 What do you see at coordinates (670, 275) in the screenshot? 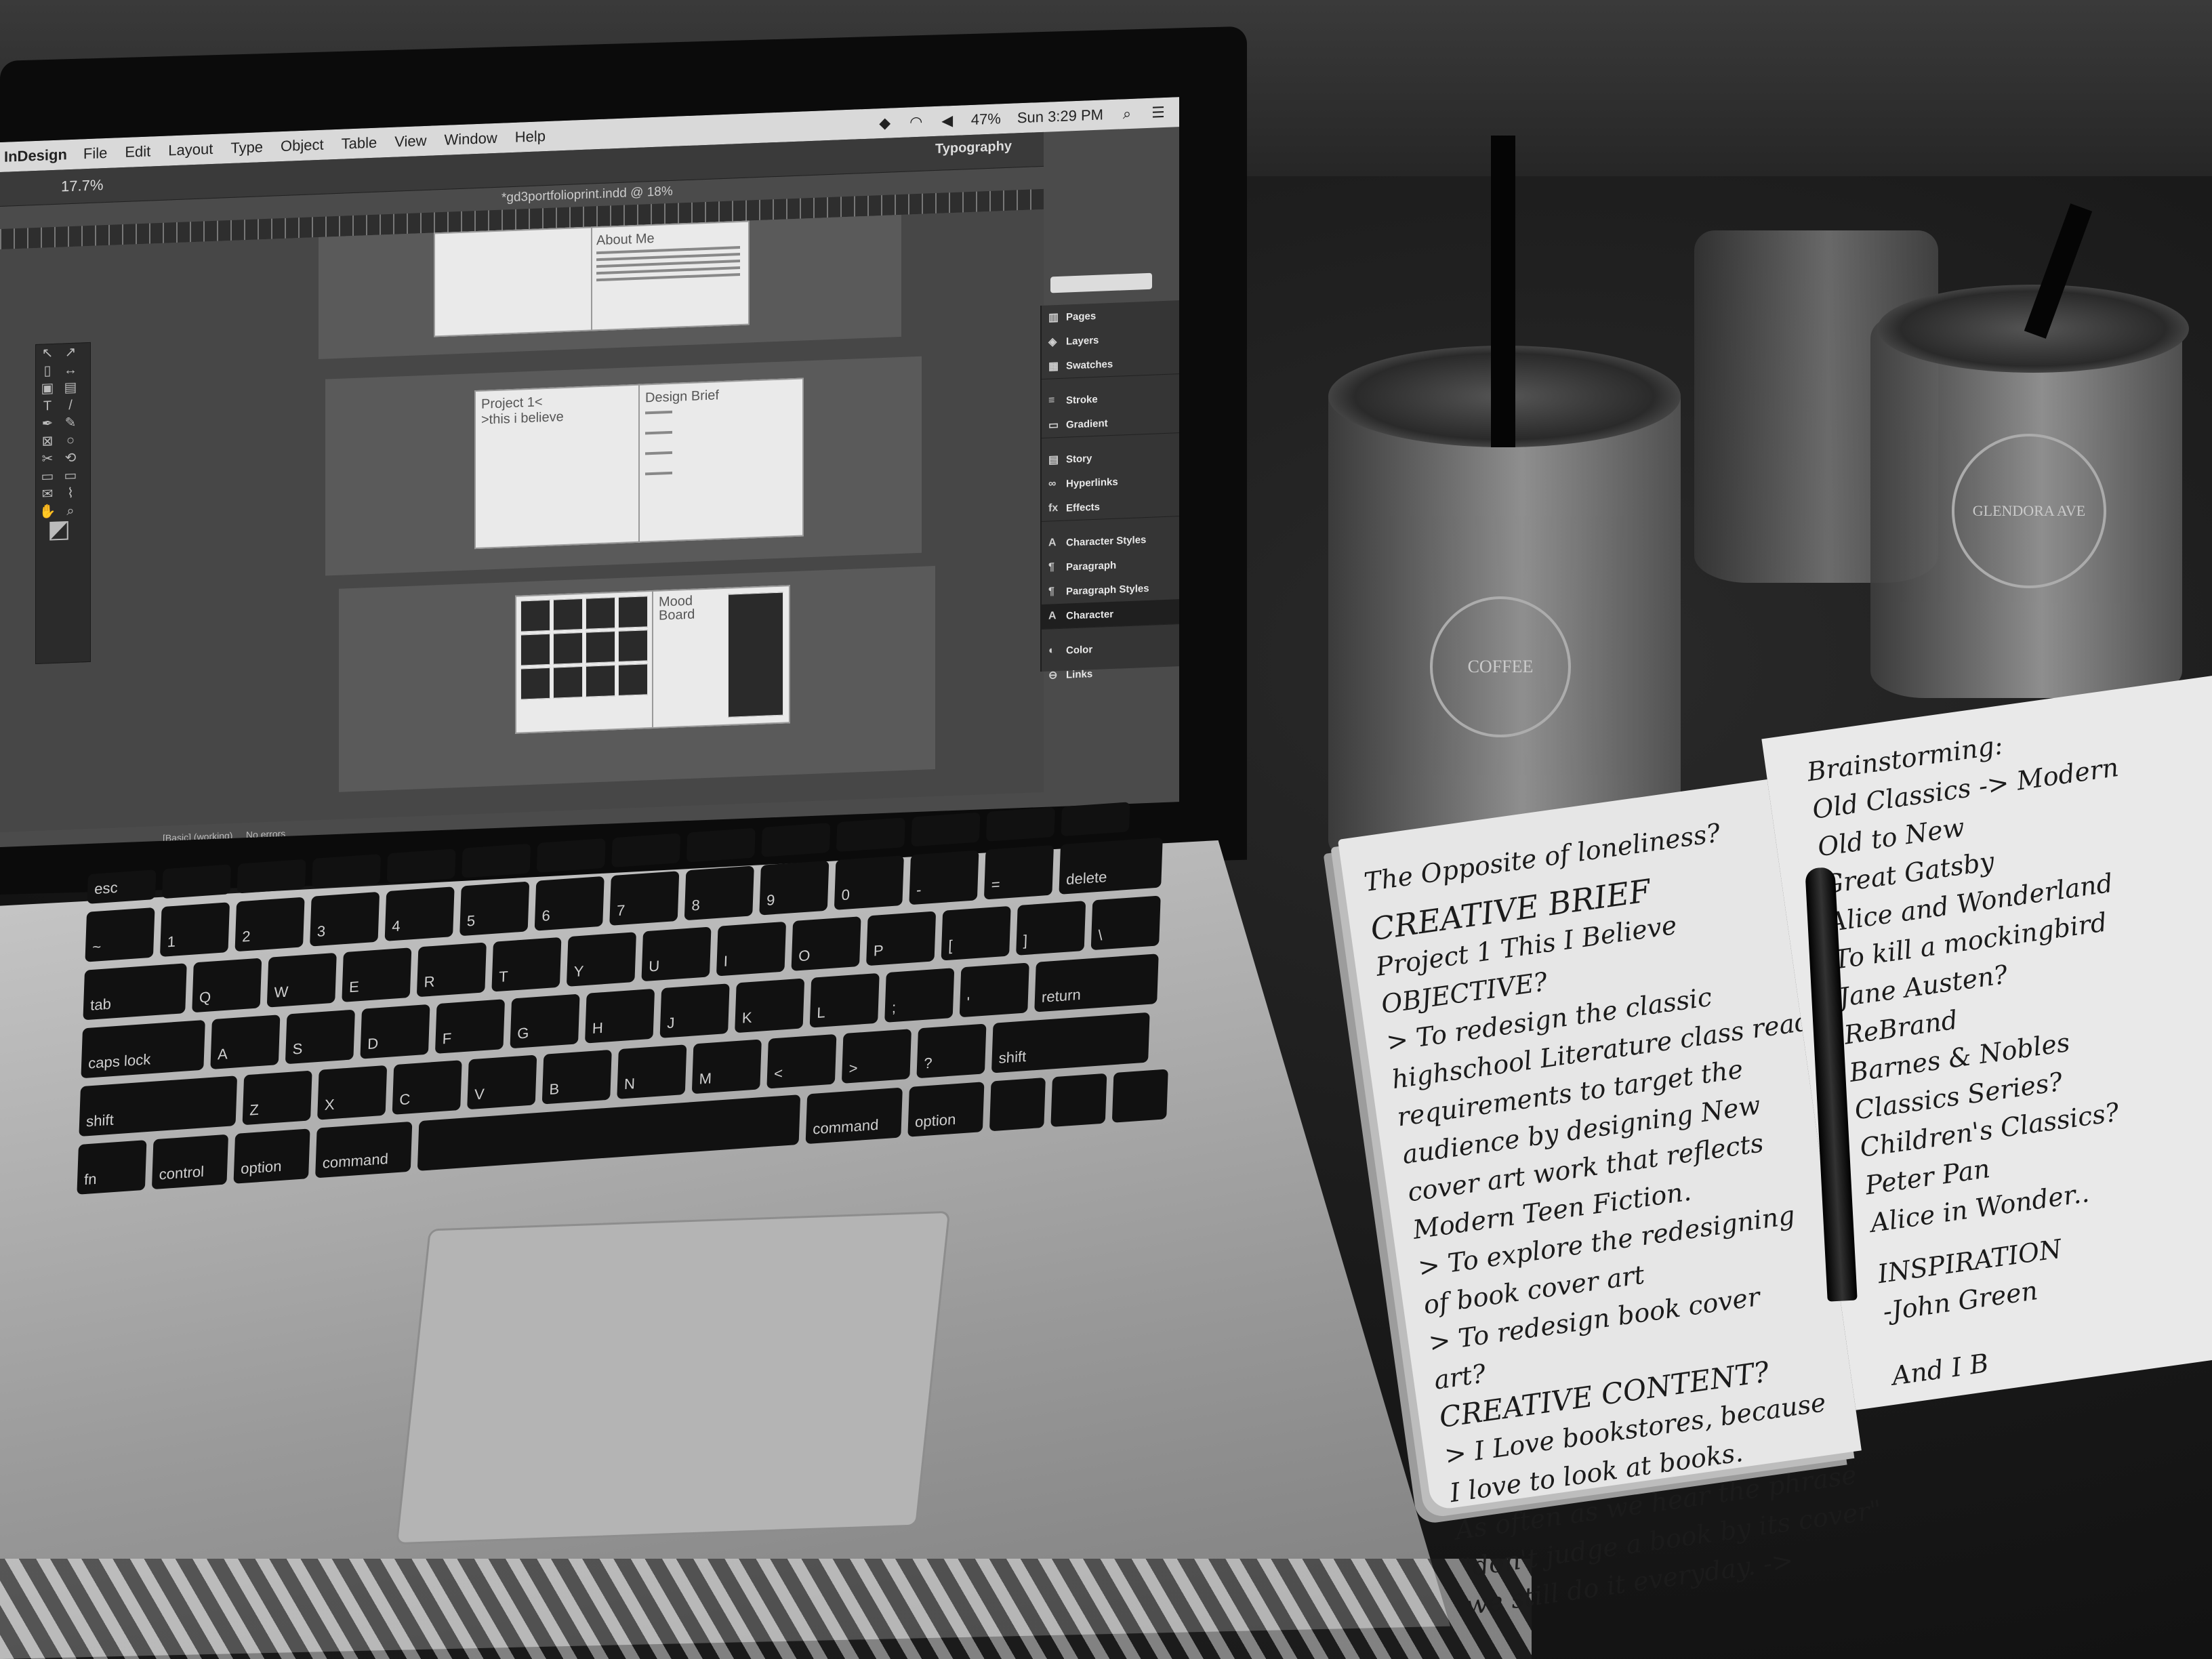
I see `spread-1-right-page: About Me` at bounding box center [670, 275].